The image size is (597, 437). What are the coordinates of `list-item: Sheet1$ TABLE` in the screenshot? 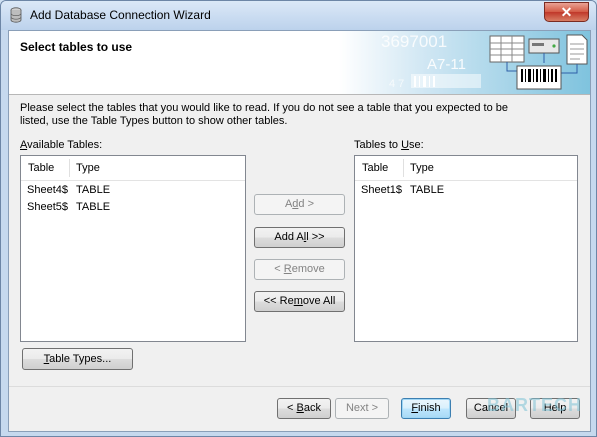 It's located at (466, 190).